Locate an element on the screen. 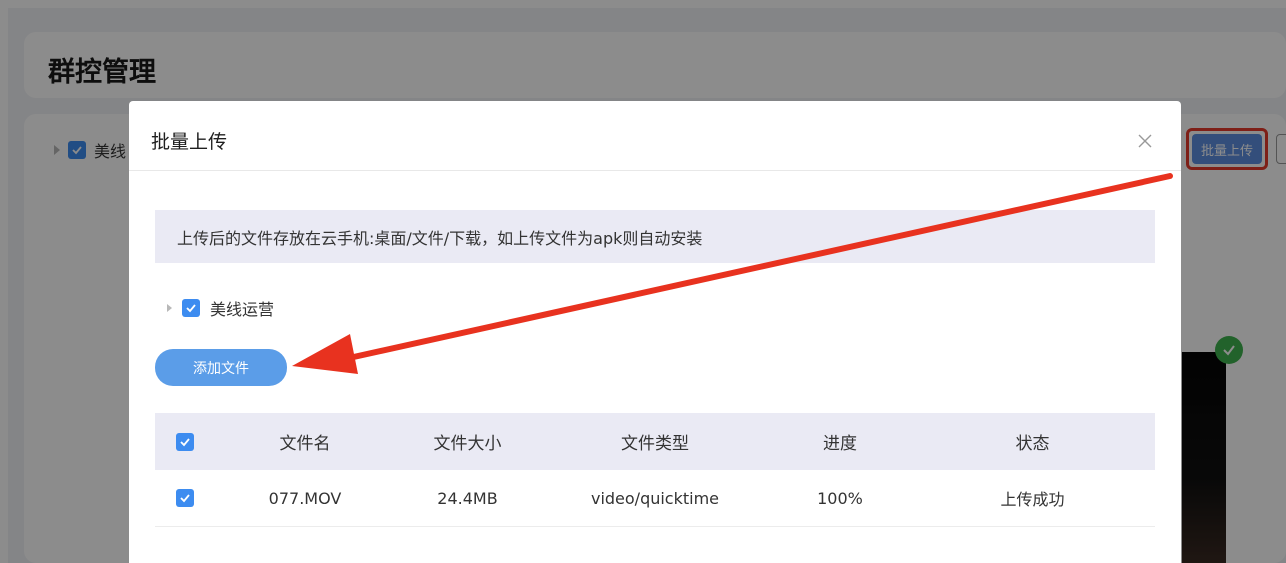 The height and width of the screenshot is (563, 1286). add-file-button: 添加文件 is located at coordinates (221, 367).